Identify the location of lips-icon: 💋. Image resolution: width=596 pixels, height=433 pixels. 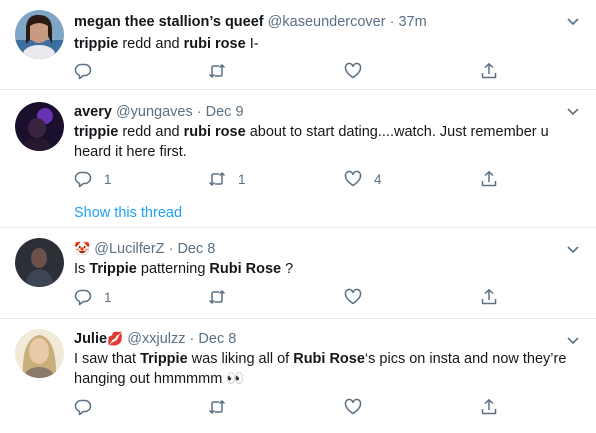
(115, 338).